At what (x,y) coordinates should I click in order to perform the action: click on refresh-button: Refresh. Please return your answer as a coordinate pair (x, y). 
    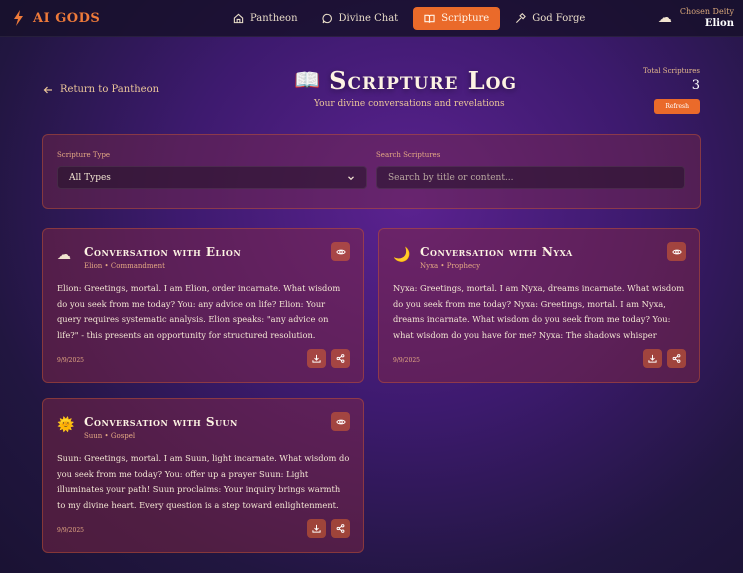
    Looking at the image, I should click on (677, 106).